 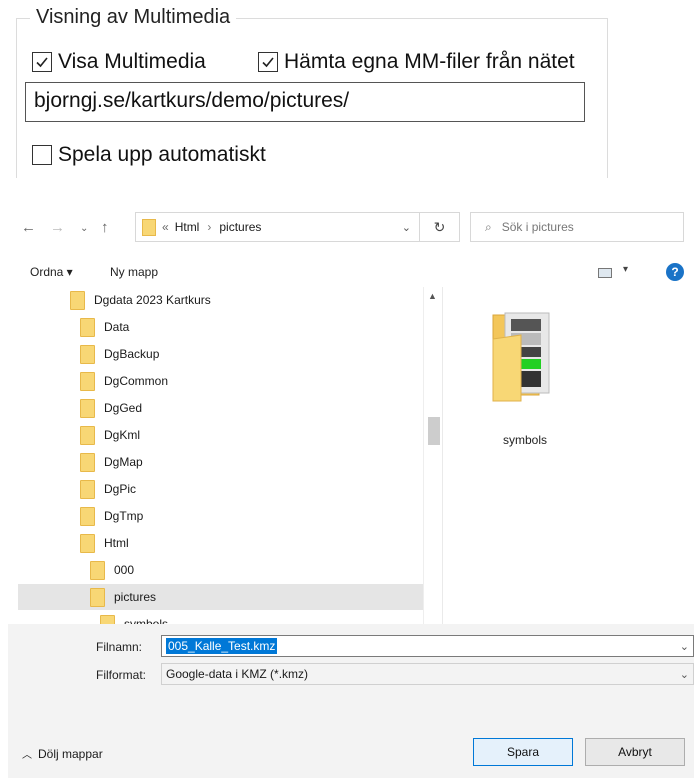 What do you see at coordinates (432, 296) in the screenshot?
I see `scroll-up-arrow-icon: ▲` at bounding box center [432, 296].